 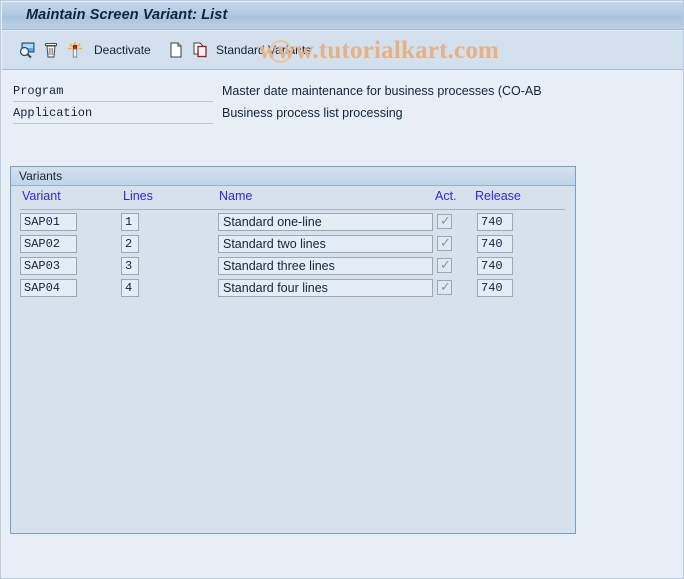 What do you see at coordinates (325, 222) in the screenshot?
I see `name-field: Standard one-line` at bounding box center [325, 222].